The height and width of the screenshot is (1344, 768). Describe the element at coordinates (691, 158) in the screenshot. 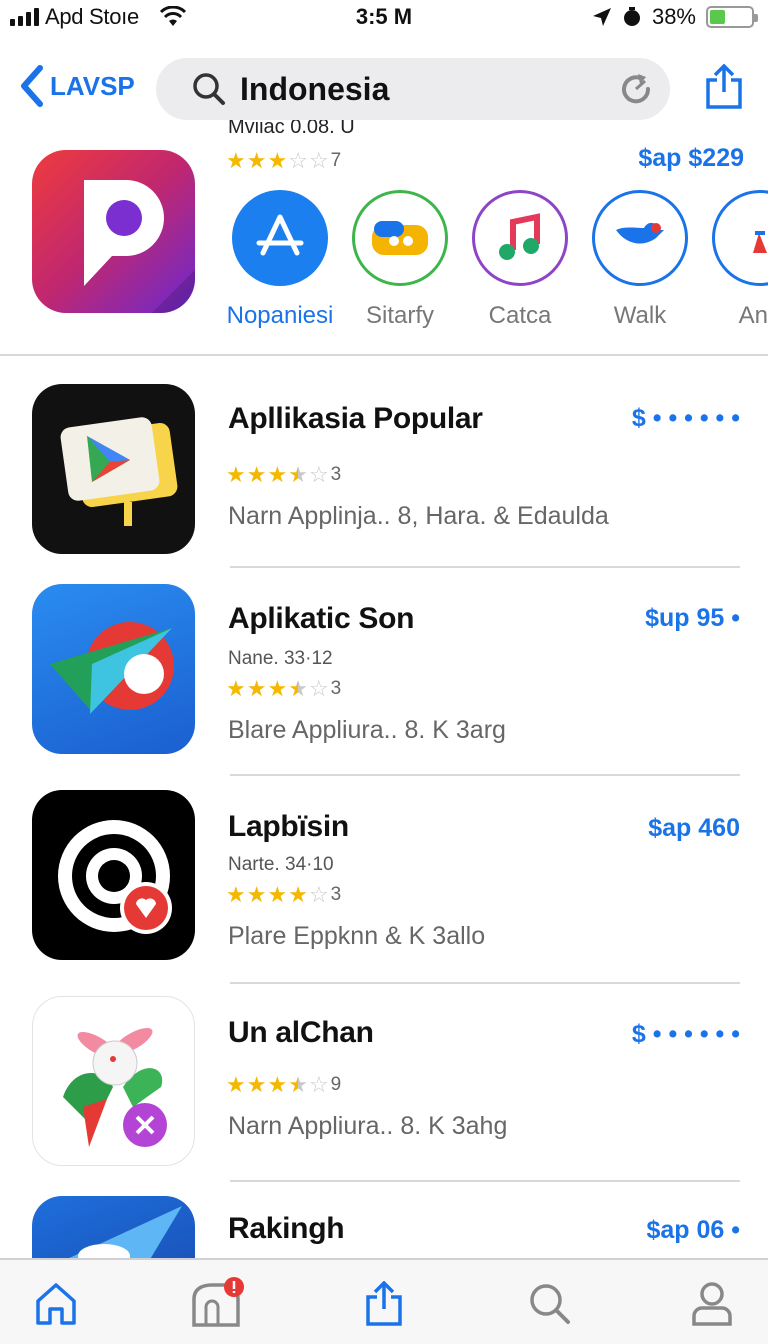

I see `featured-price-button: $ap $229` at that location.